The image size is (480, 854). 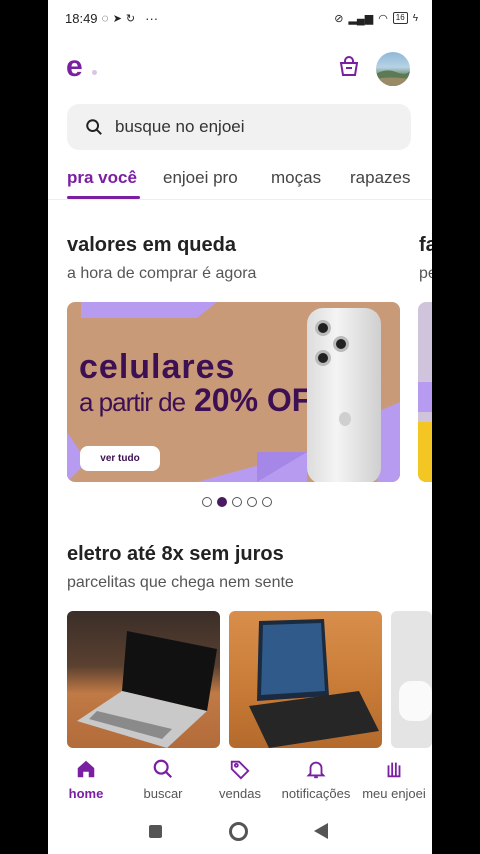 What do you see at coordinates (316, 793) in the screenshot?
I see `nav-notificacoes-label: notificações` at bounding box center [316, 793].